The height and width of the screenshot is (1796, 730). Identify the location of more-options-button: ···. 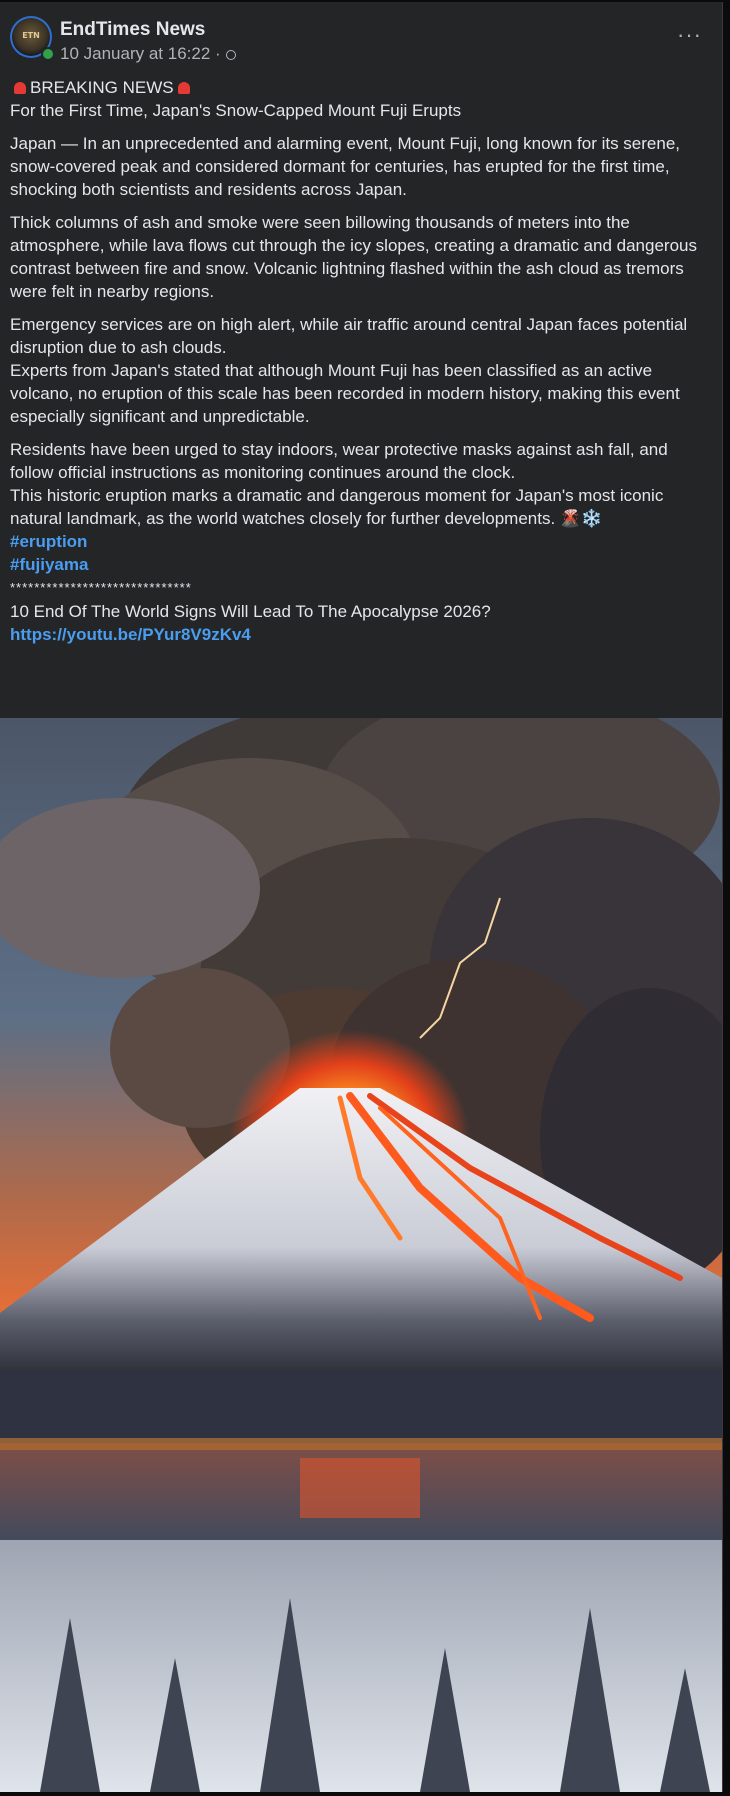
(689, 35).